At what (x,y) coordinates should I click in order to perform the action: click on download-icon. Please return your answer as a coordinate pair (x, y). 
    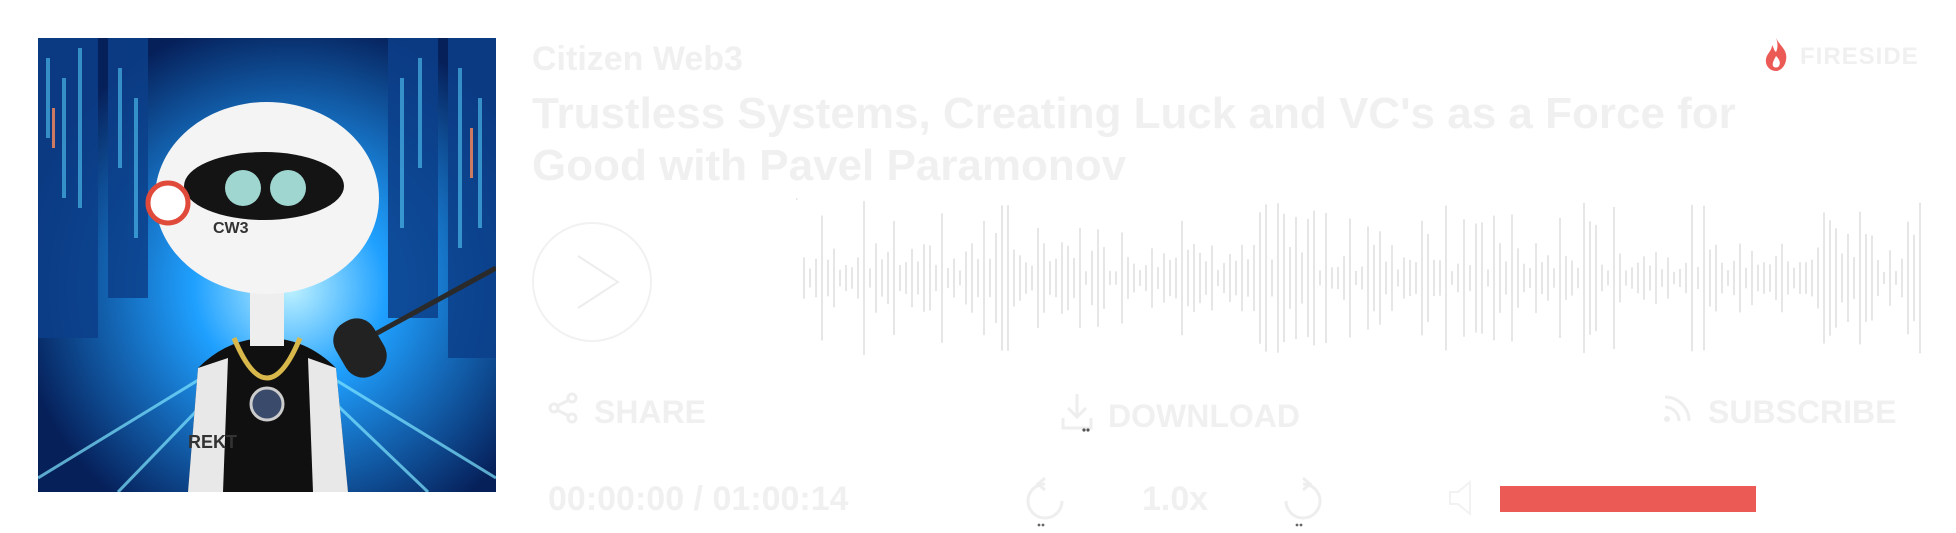
    Looking at the image, I should click on (1077, 416).